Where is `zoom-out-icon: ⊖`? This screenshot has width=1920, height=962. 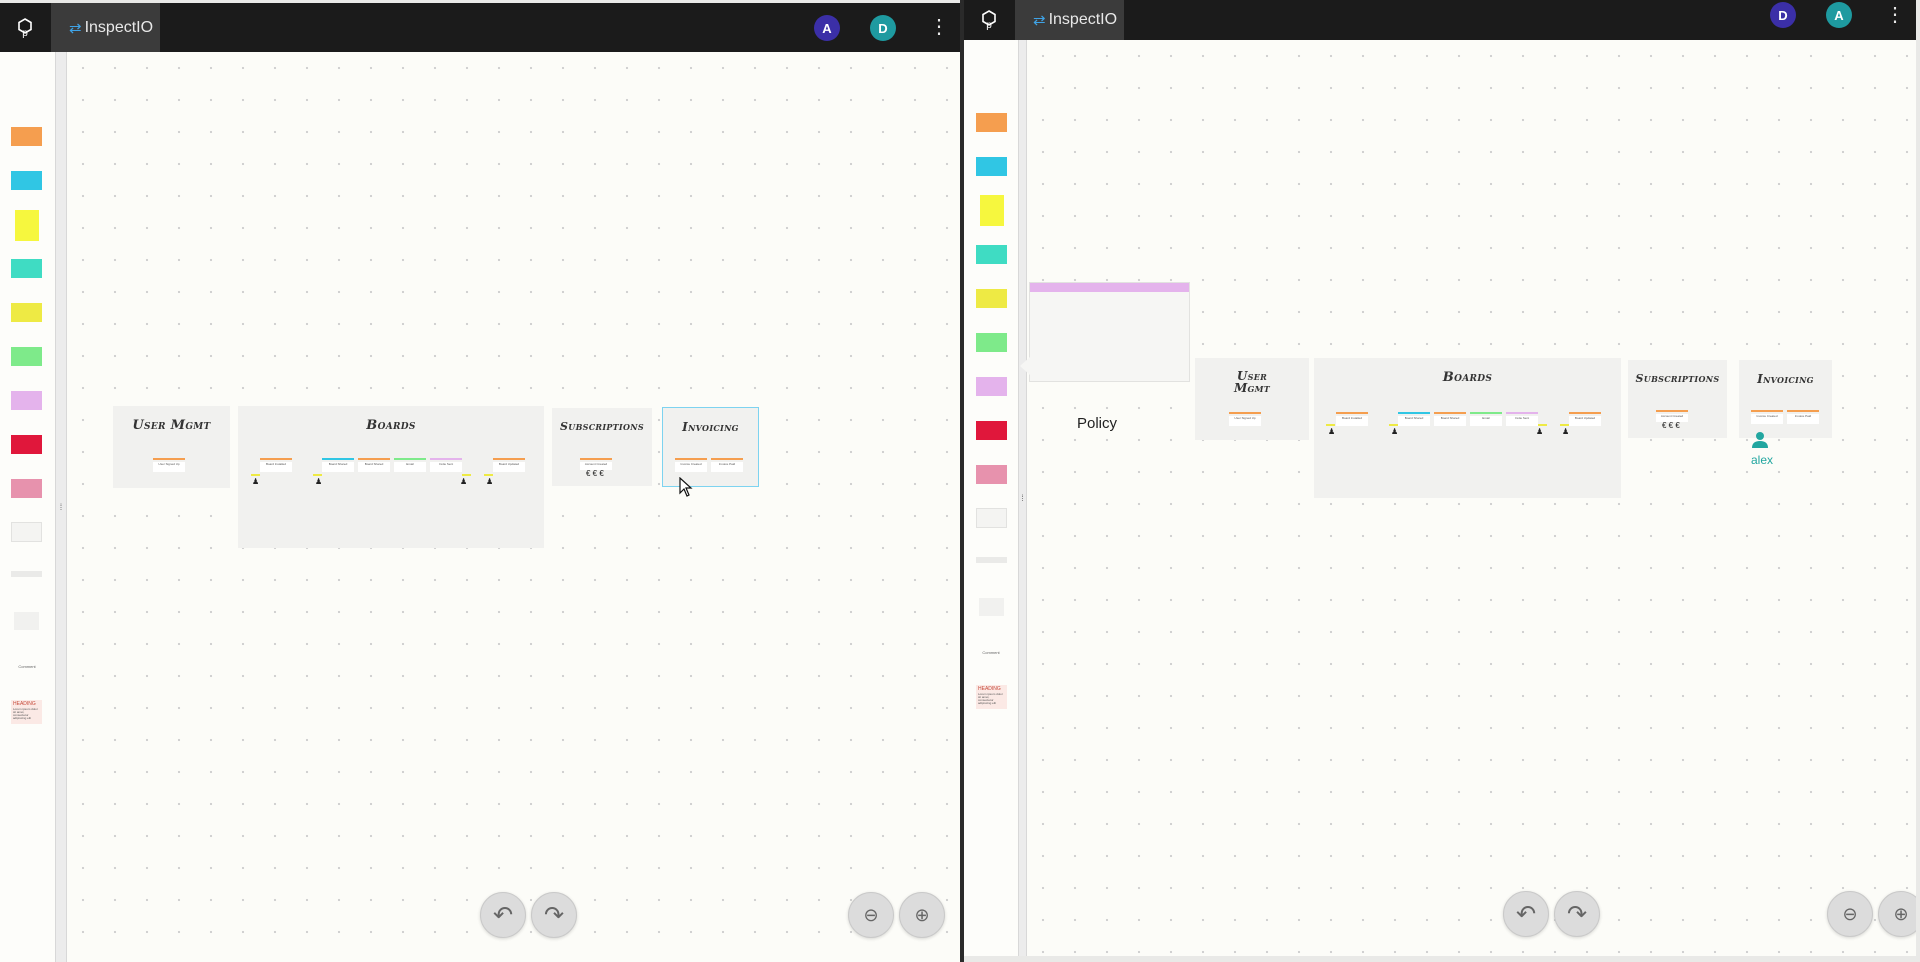 zoom-out-icon: ⊖ is located at coordinates (871, 914).